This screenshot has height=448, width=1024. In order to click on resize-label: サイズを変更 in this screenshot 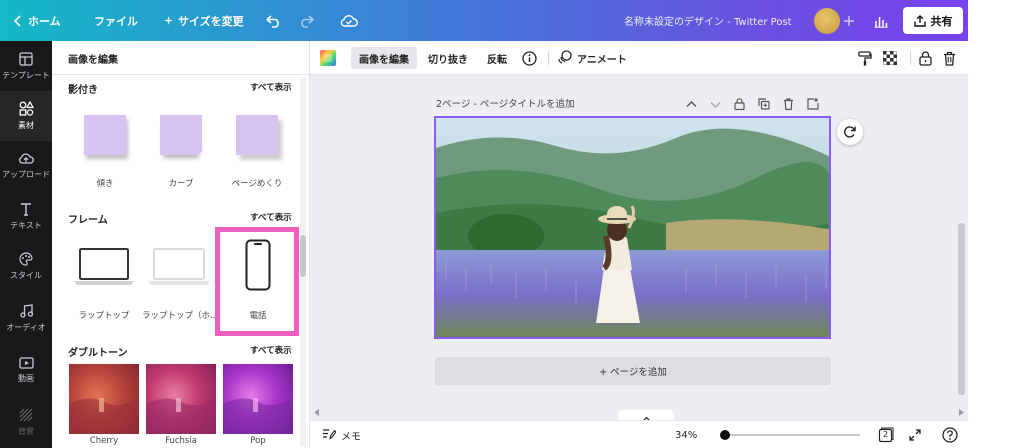, I will do `click(211, 21)`.